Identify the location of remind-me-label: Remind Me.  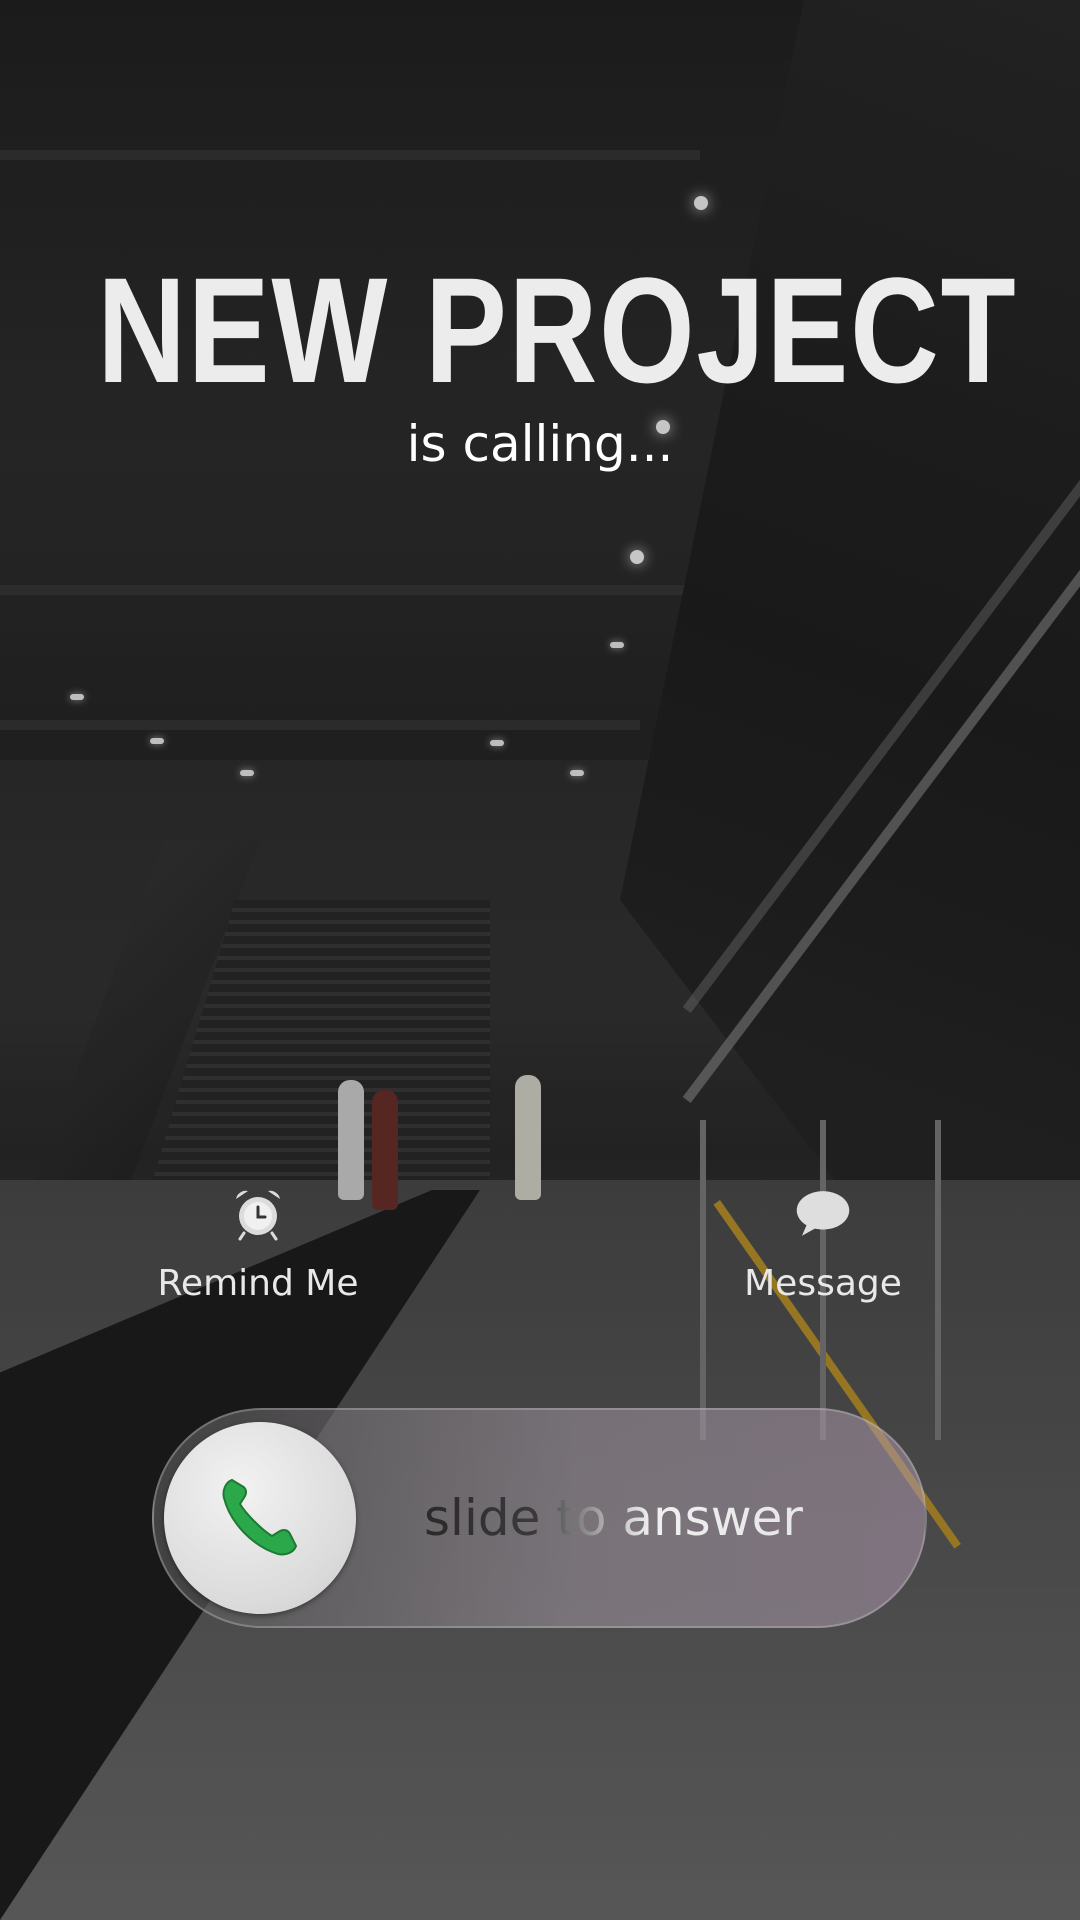
(258, 1283).